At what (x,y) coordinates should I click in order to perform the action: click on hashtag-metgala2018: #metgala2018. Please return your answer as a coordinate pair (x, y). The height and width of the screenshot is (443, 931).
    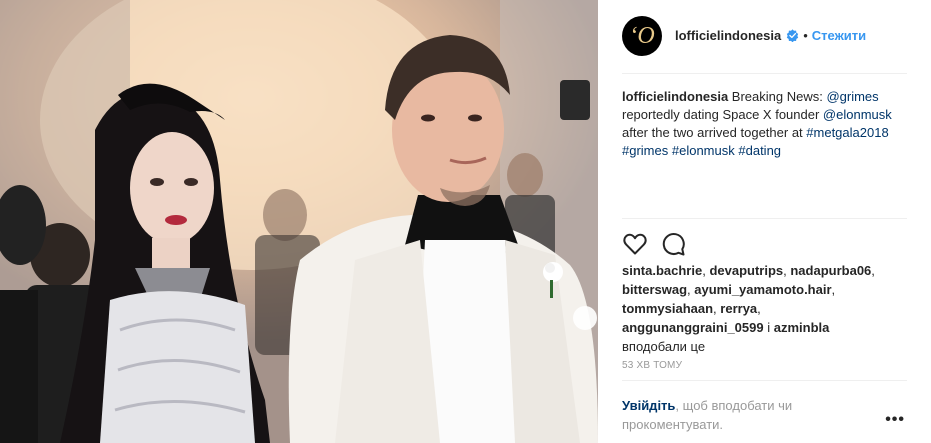
    Looking at the image, I should click on (847, 132).